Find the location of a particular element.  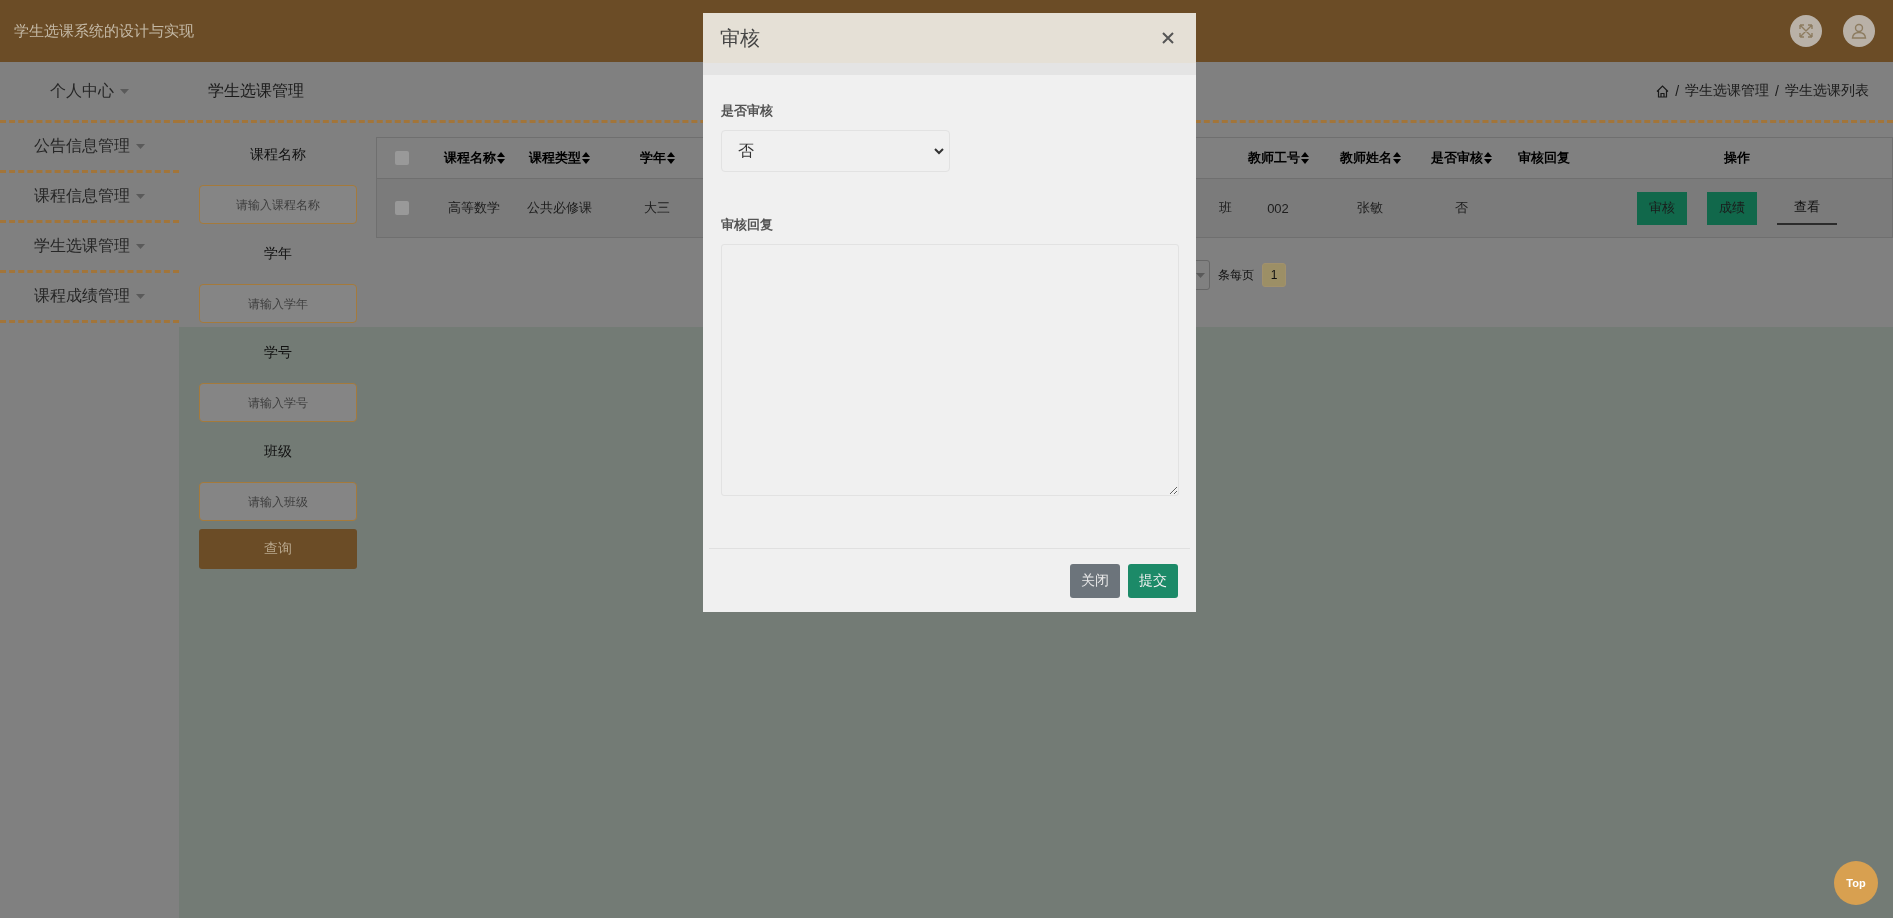

dialog-title: 审核 is located at coordinates (740, 38).